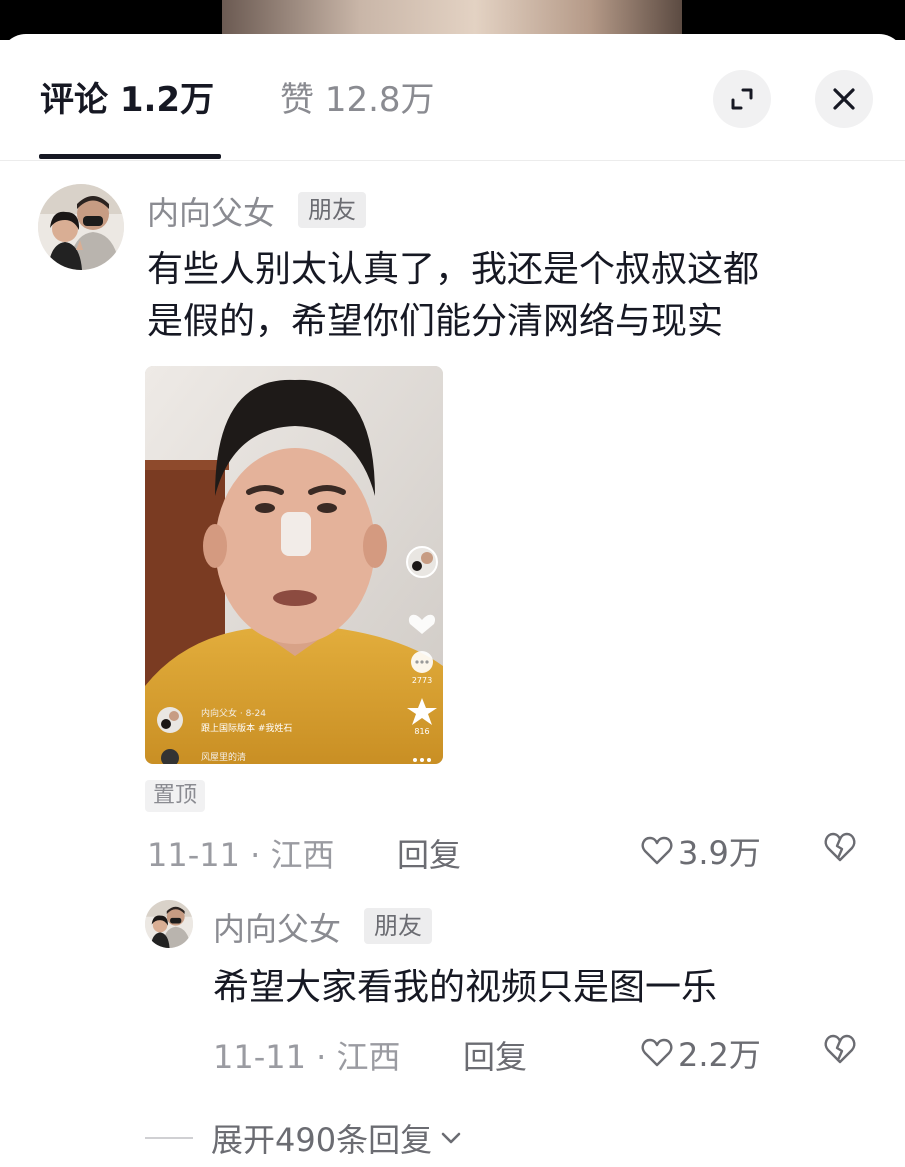 The image size is (905, 1167). Describe the element at coordinates (130, 156) in the screenshot. I see `active-tab-indicator` at that location.